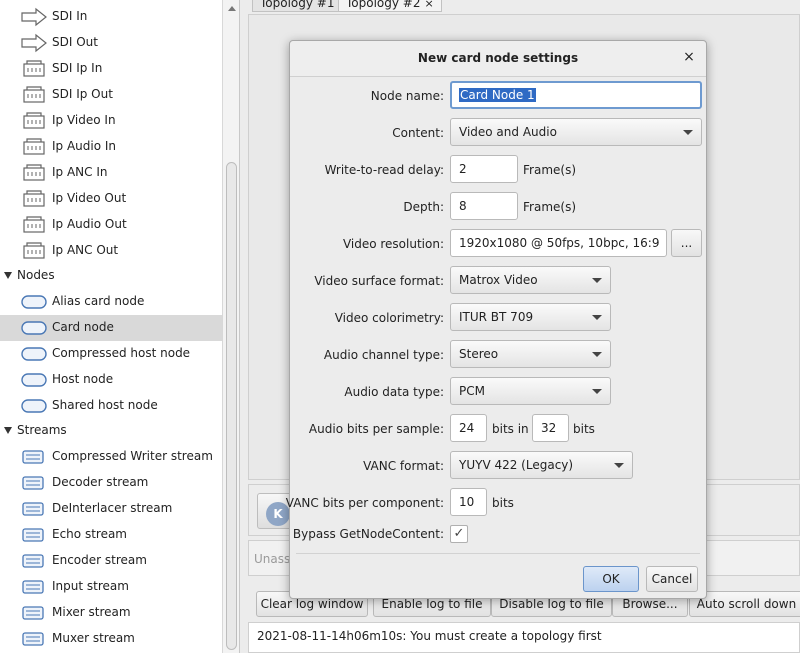  I want to click on tree-item: Ip Video In, so click(111, 121).